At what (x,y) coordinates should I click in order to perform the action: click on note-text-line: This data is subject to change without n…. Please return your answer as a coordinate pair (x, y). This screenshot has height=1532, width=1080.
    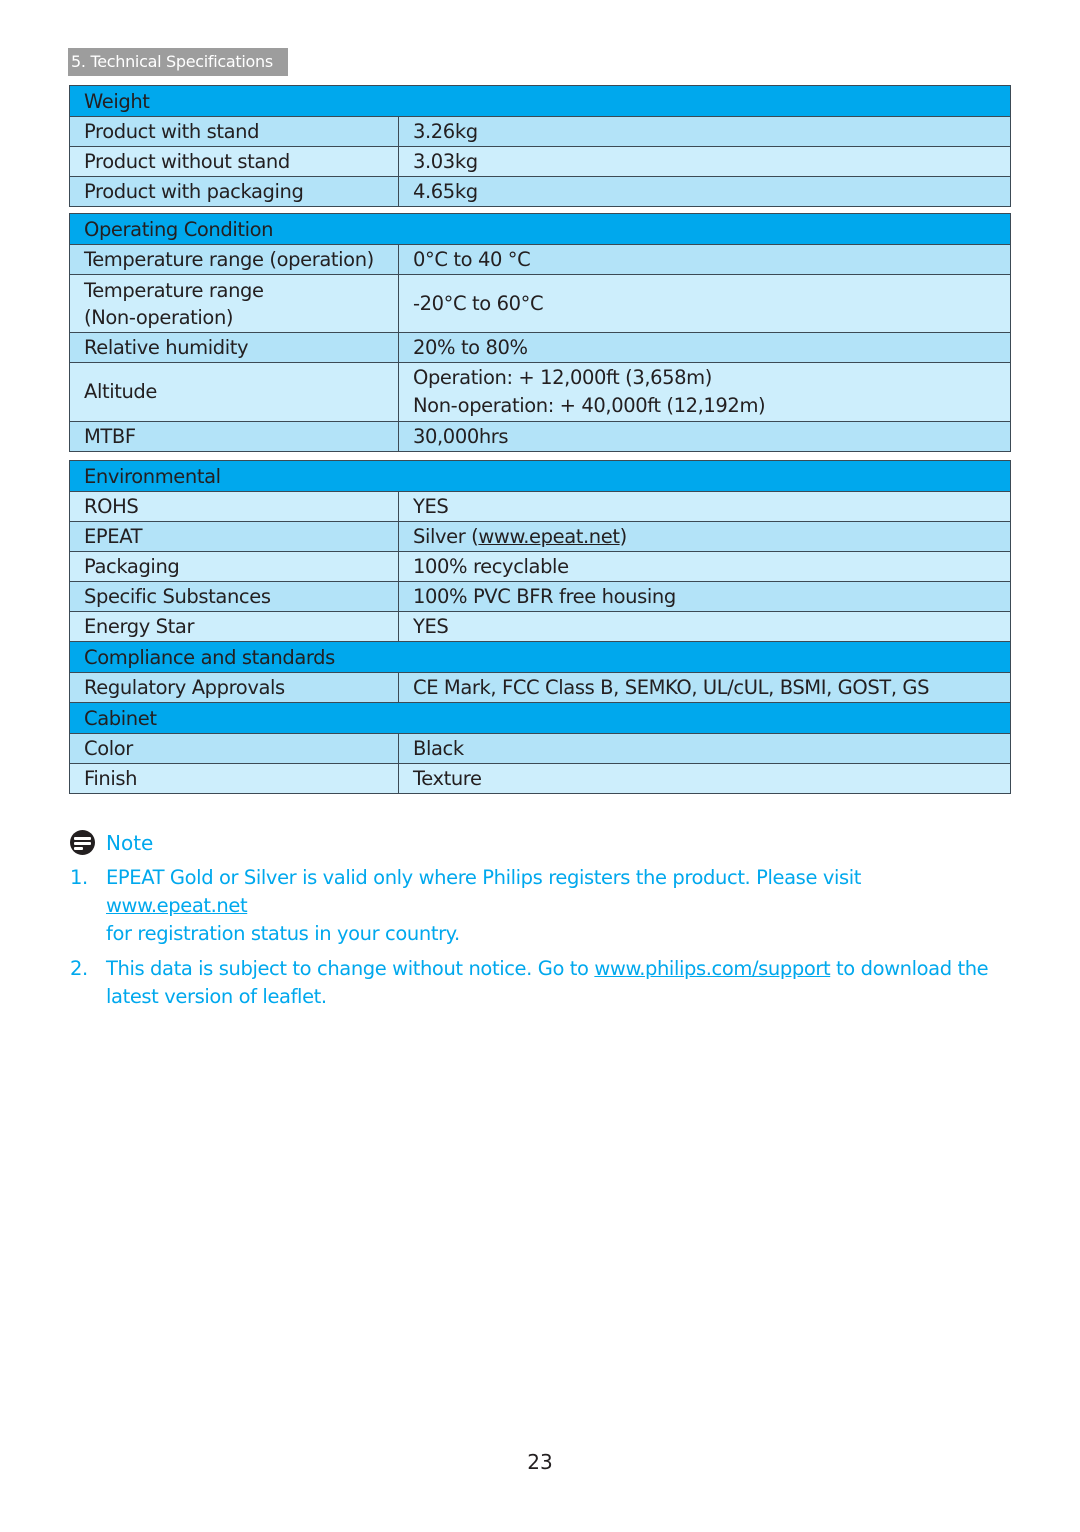
    Looking at the image, I should click on (350, 968).